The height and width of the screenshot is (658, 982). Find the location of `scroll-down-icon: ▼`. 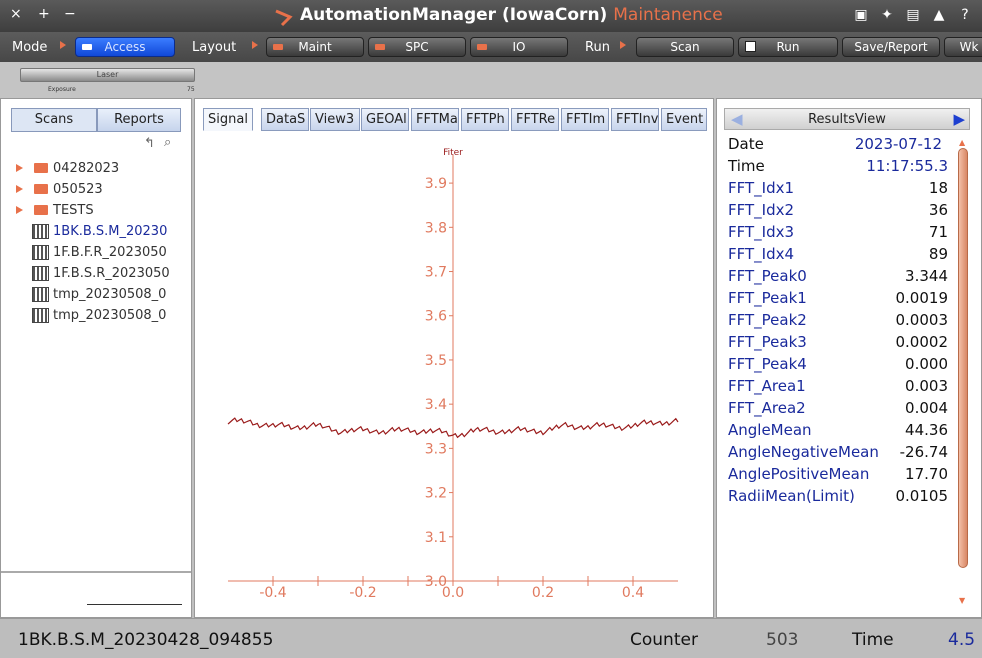

scroll-down-icon: ▼ is located at coordinates (962, 600).